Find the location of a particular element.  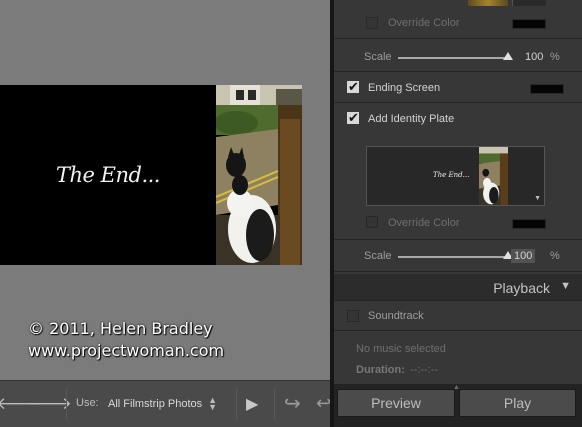

use-select-value: All Filmstrip Photos is located at coordinates (155, 404).